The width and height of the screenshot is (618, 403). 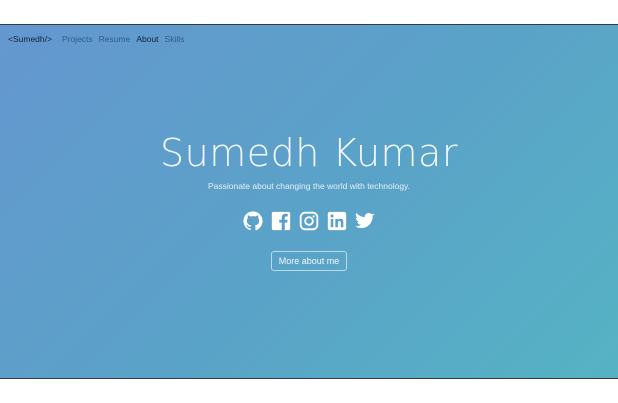 I want to click on nav-link-projects: Projects, so click(x=77, y=39).